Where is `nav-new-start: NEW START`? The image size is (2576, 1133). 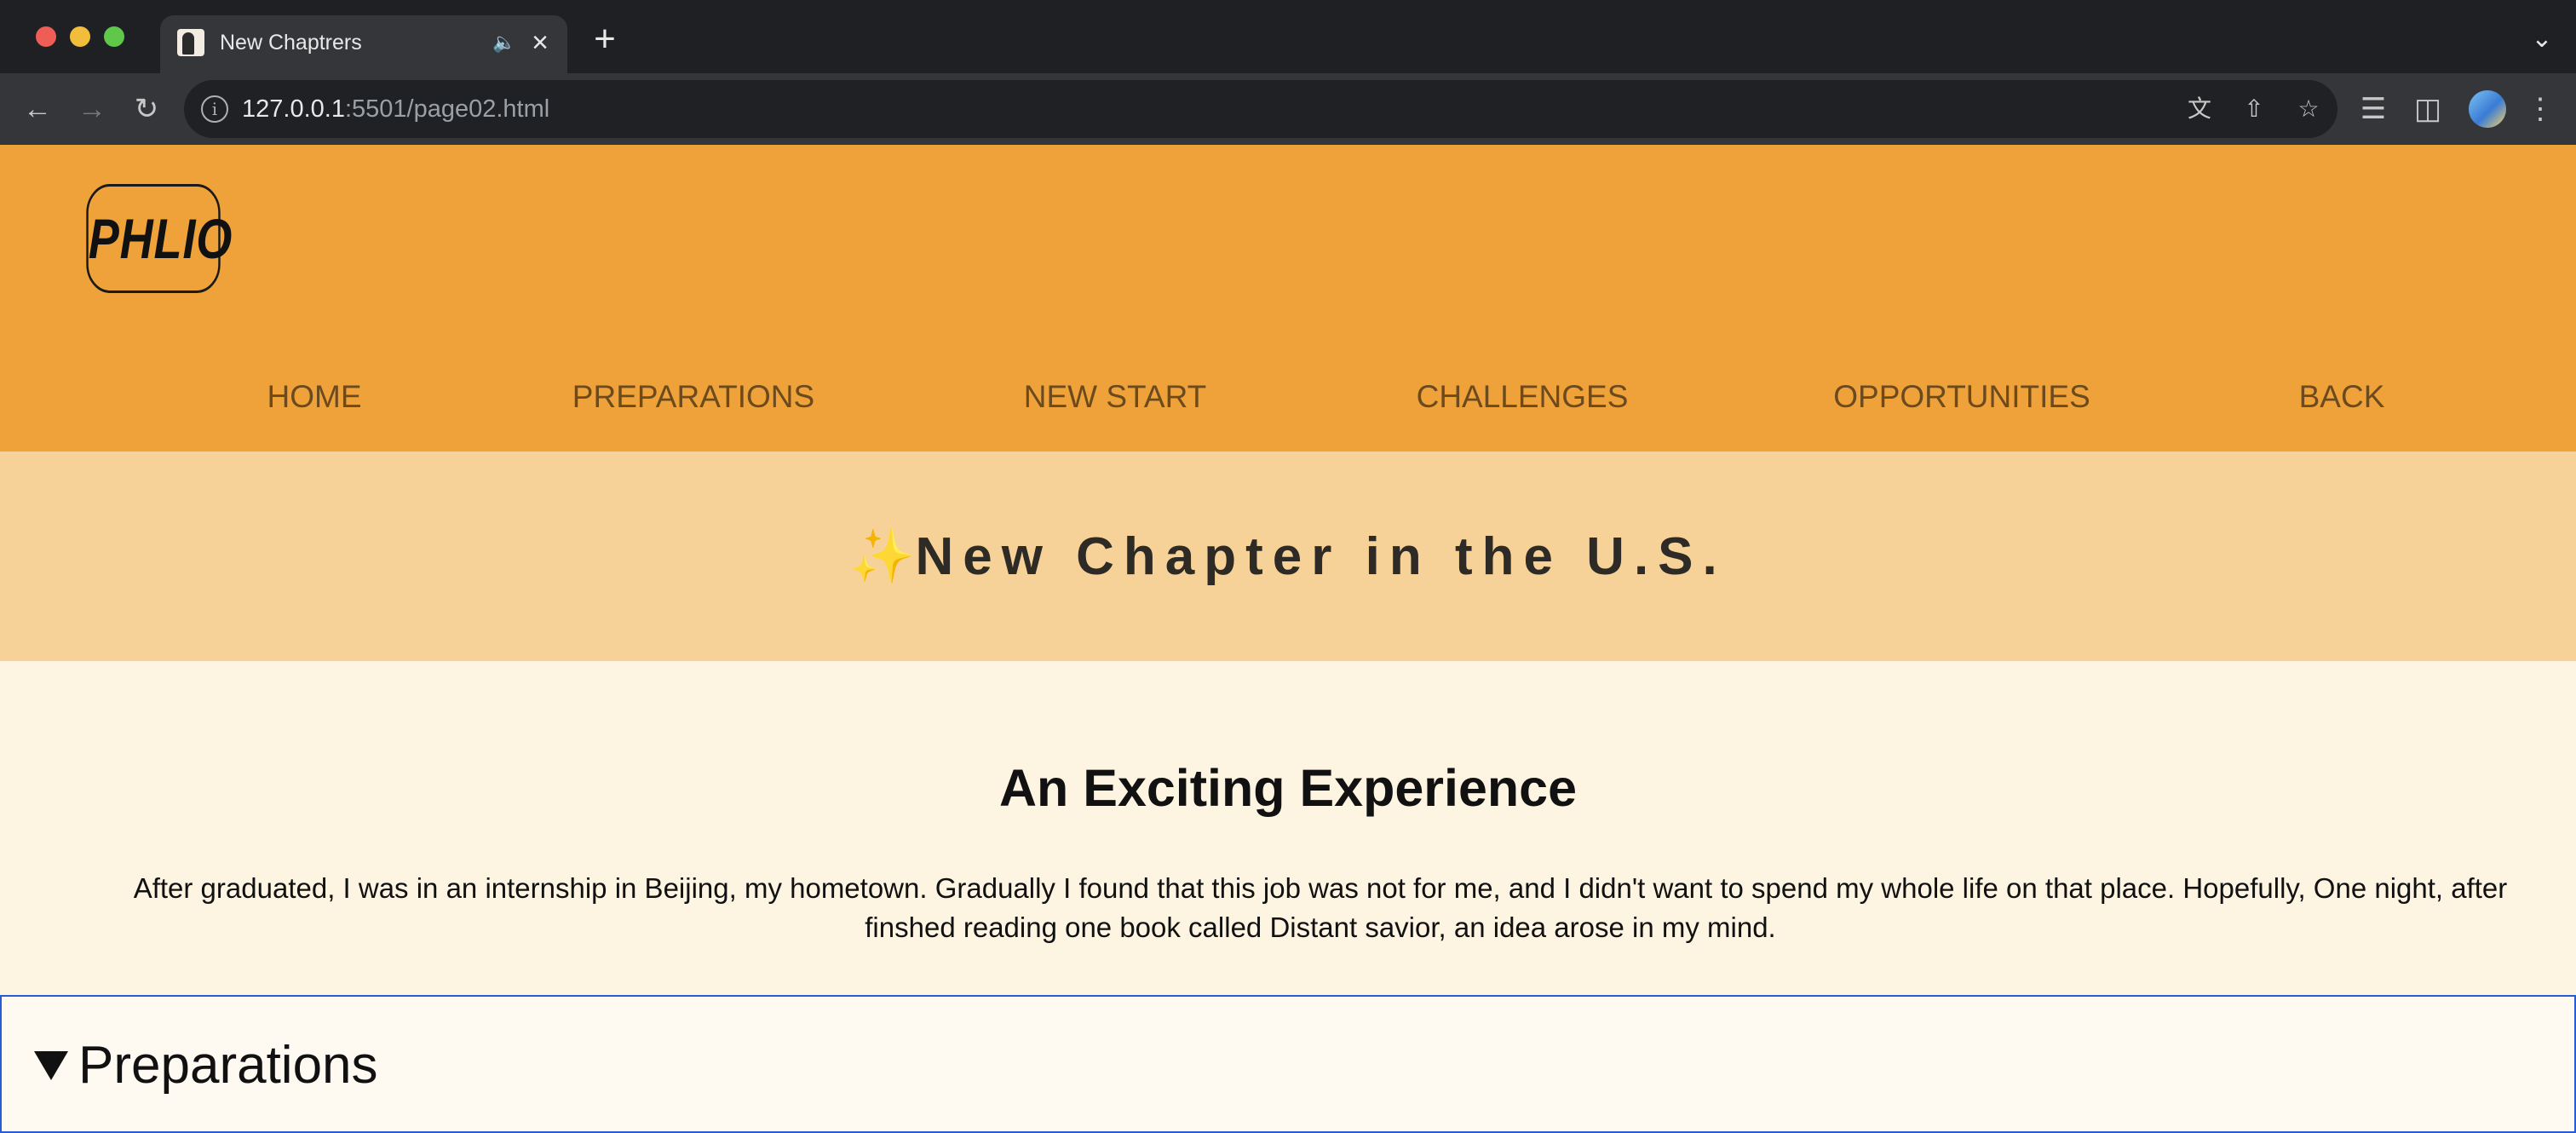 nav-new-start: NEW START is located at coordinates (1115, 397).